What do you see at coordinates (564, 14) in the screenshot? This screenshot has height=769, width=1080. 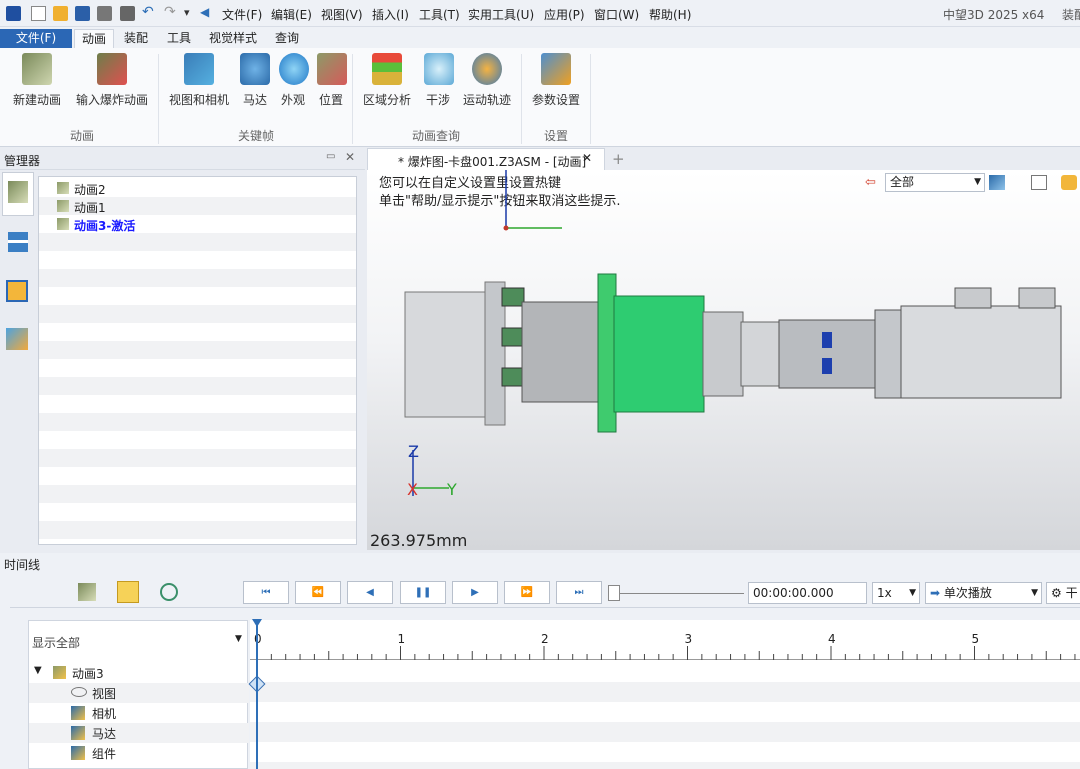 I see `menu-apps: 应用(P)` at bounding box center [564, 14].